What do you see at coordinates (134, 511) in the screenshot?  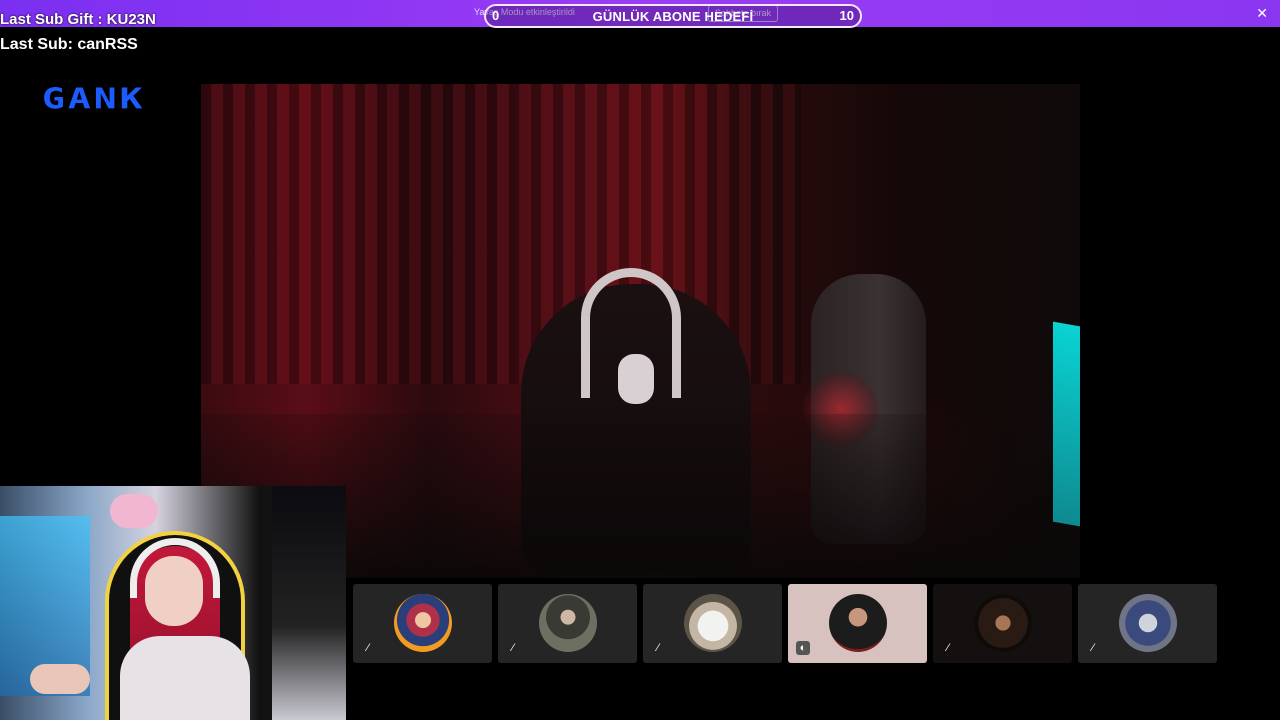 I see `plush-toy` at bounding box center [134, 511].